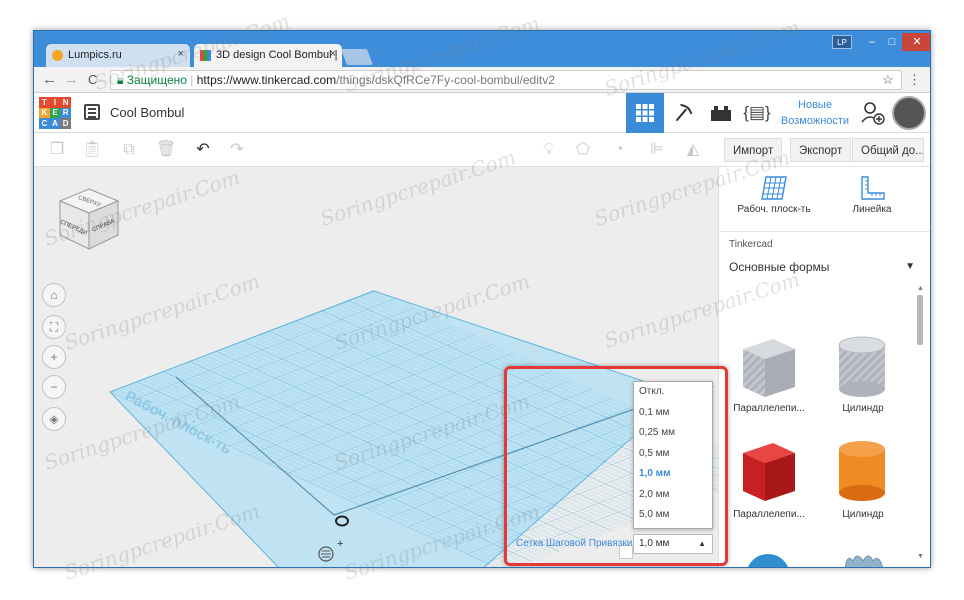 The width and height of the screenshot is (964, 600). Describe the element at coordinates (779, 267) in the screenshot. I see `library-value: Основные формы` at that location.